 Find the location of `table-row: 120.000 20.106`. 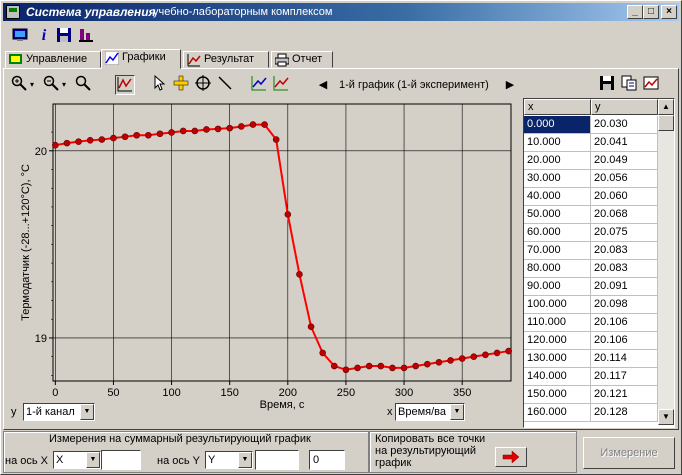

table-row: 120.000 20.106 is located at coordinates (591, 341).